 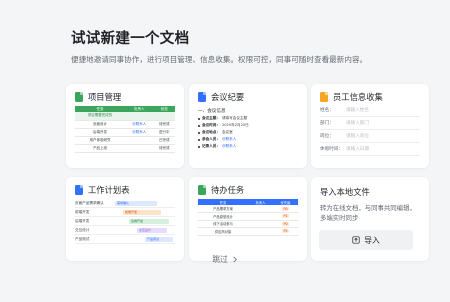 What do you see at coordinates (223, 231) in the screenshot?
I see `table-cell: 供应商对接` at bounding box center [223, 231].